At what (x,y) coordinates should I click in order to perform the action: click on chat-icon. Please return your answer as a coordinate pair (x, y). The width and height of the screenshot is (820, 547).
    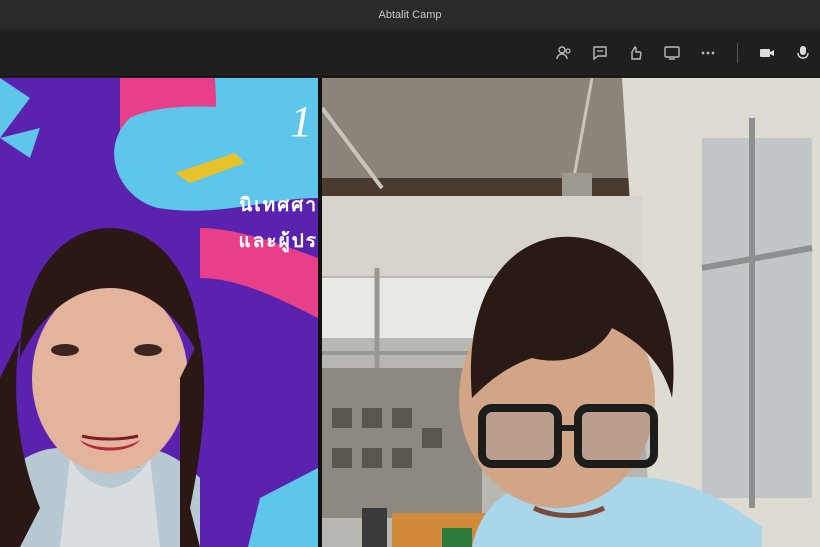
    Looking at the image, I should click on (600, 53).